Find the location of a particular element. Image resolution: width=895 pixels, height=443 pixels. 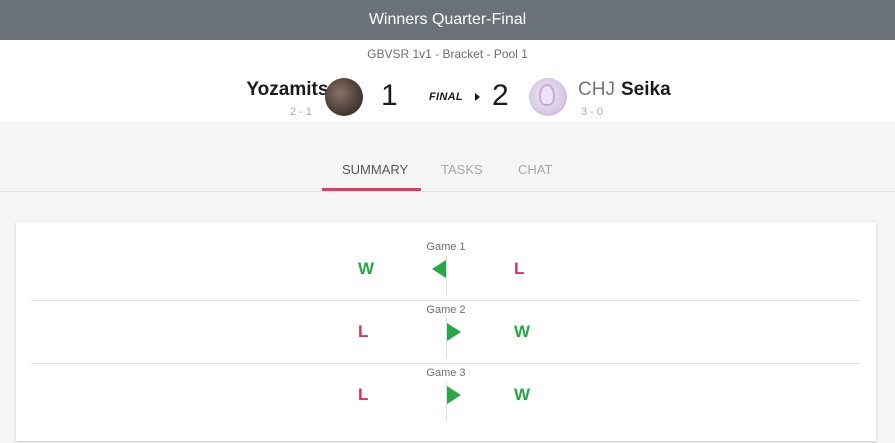

player1-avatar is located at coordinates (344, 97).